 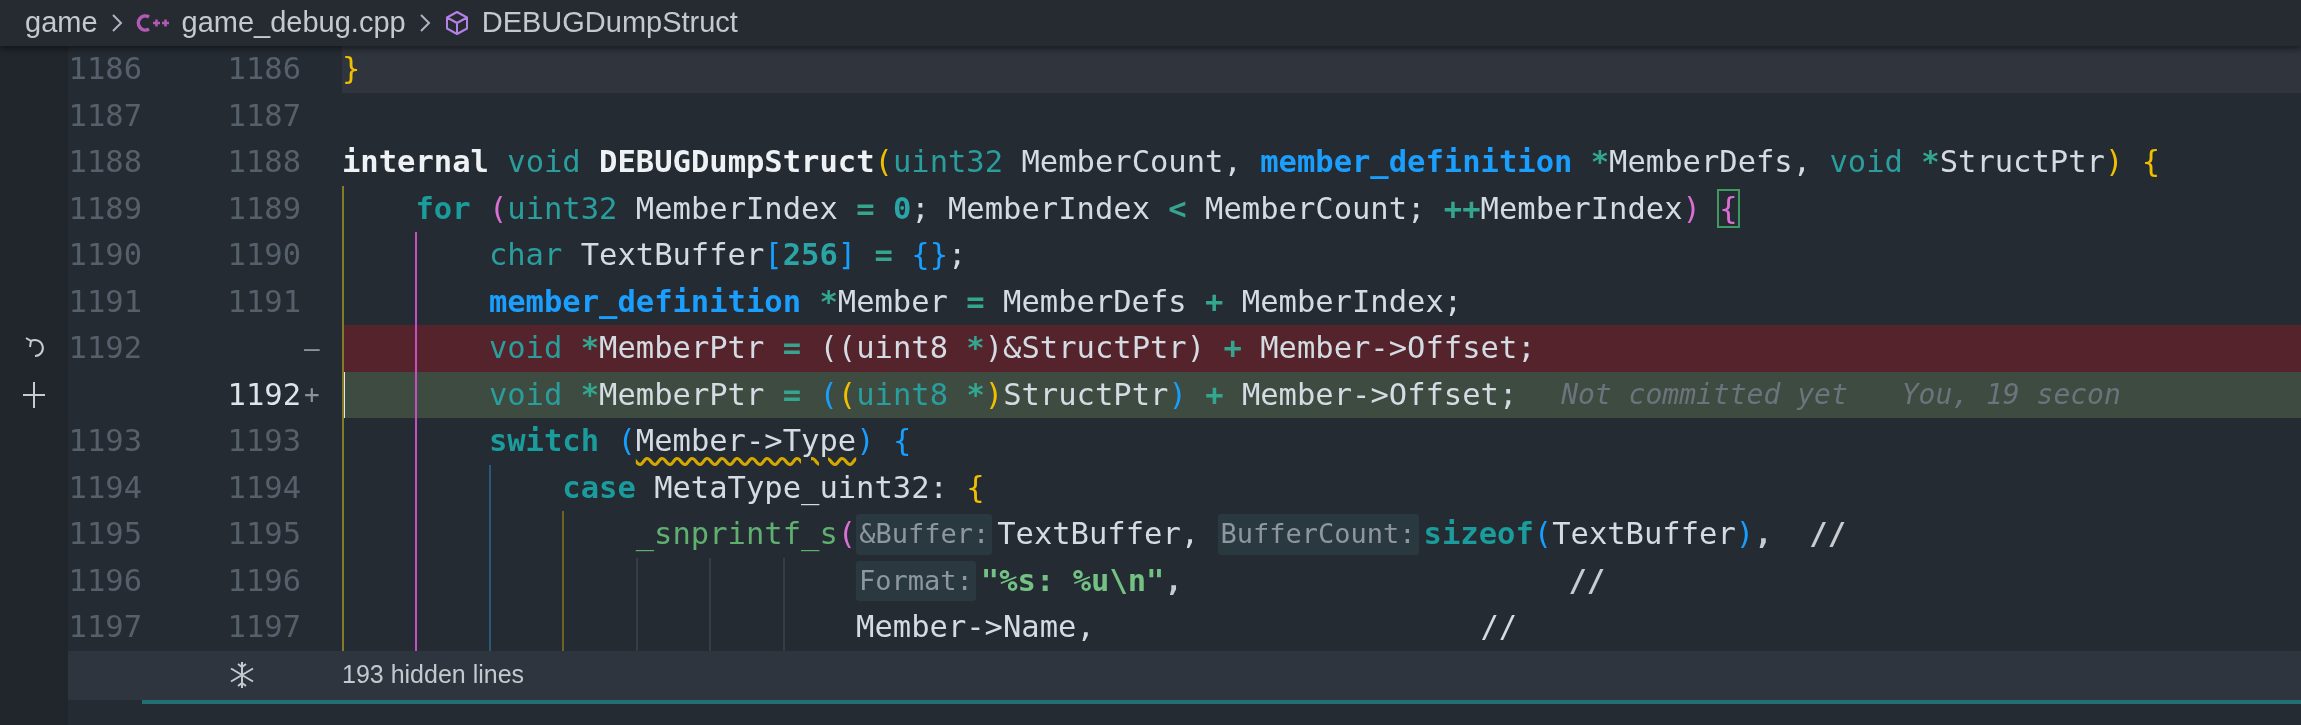 What do you see at coordinates (746, 534) in the screenshot?
I see `code-text: _snprintf_s(` at bounding box center [746, 534].